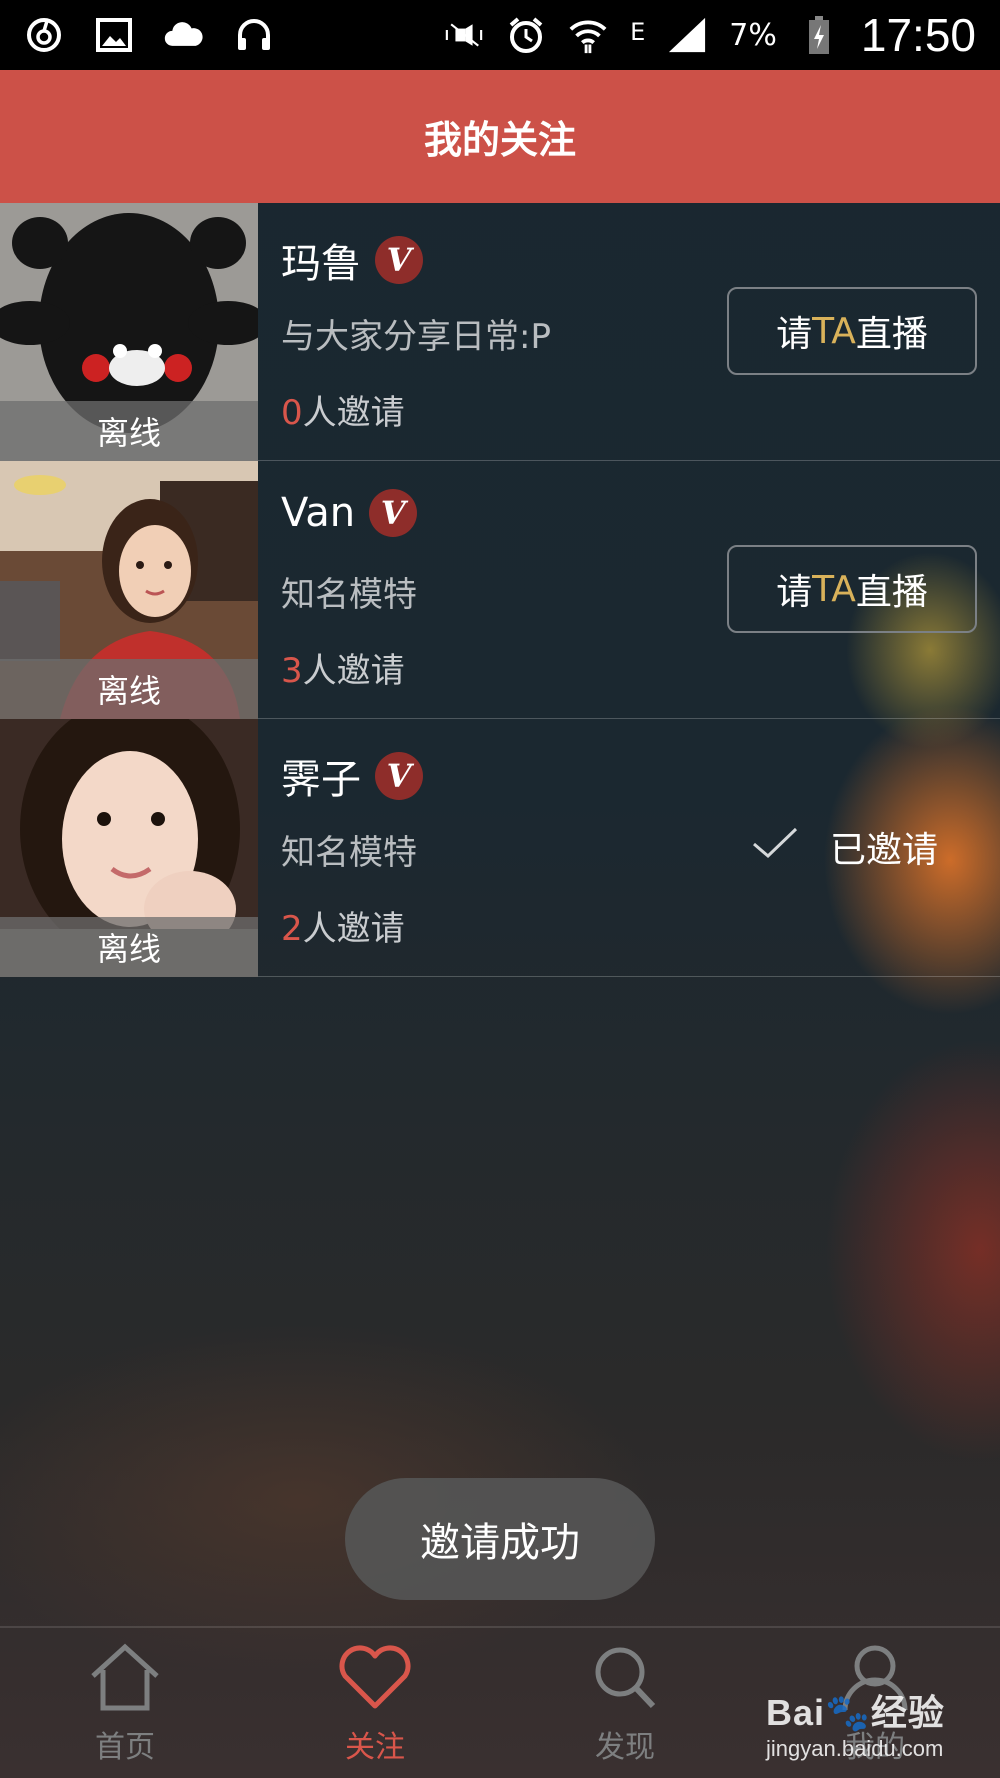  I want to click on home-icon, so click(125, 1679).